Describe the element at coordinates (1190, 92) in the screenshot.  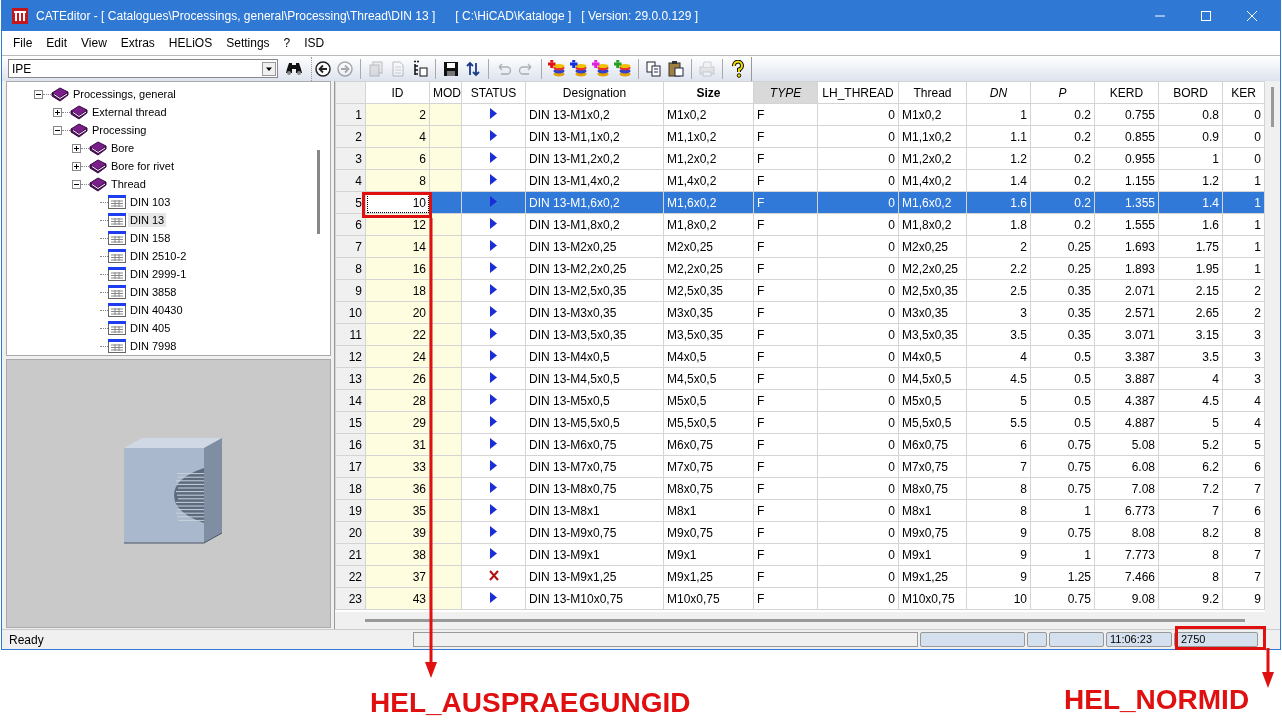
I see `column-header: BORD` at that location.